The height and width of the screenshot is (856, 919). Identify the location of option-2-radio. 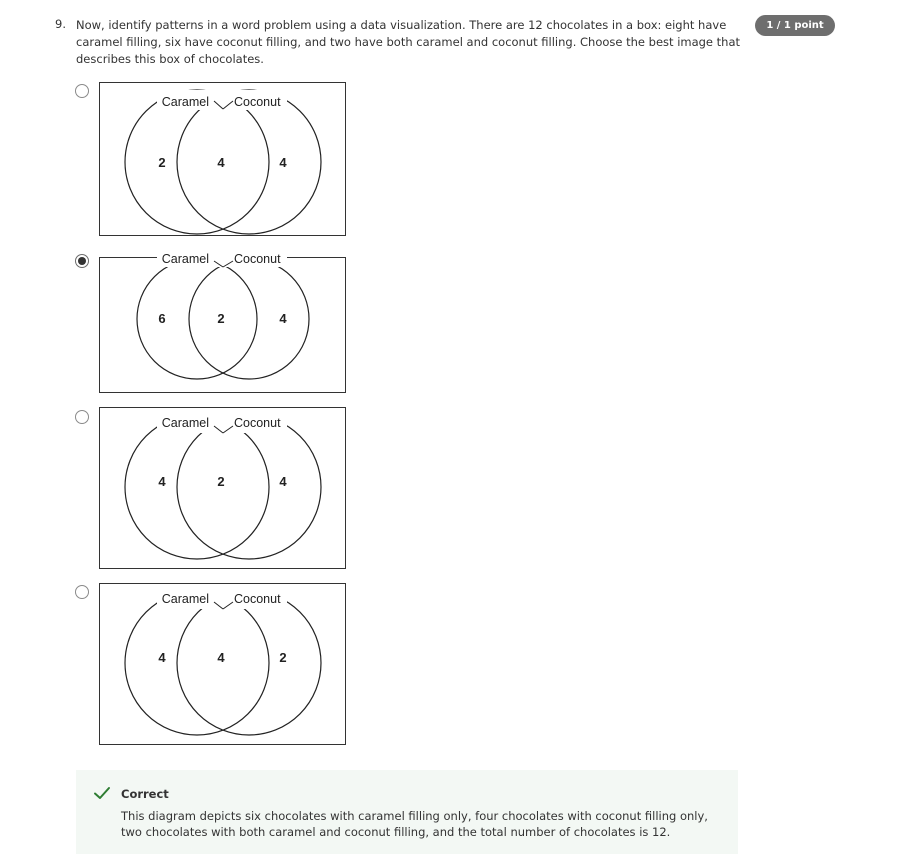
(82, 261).